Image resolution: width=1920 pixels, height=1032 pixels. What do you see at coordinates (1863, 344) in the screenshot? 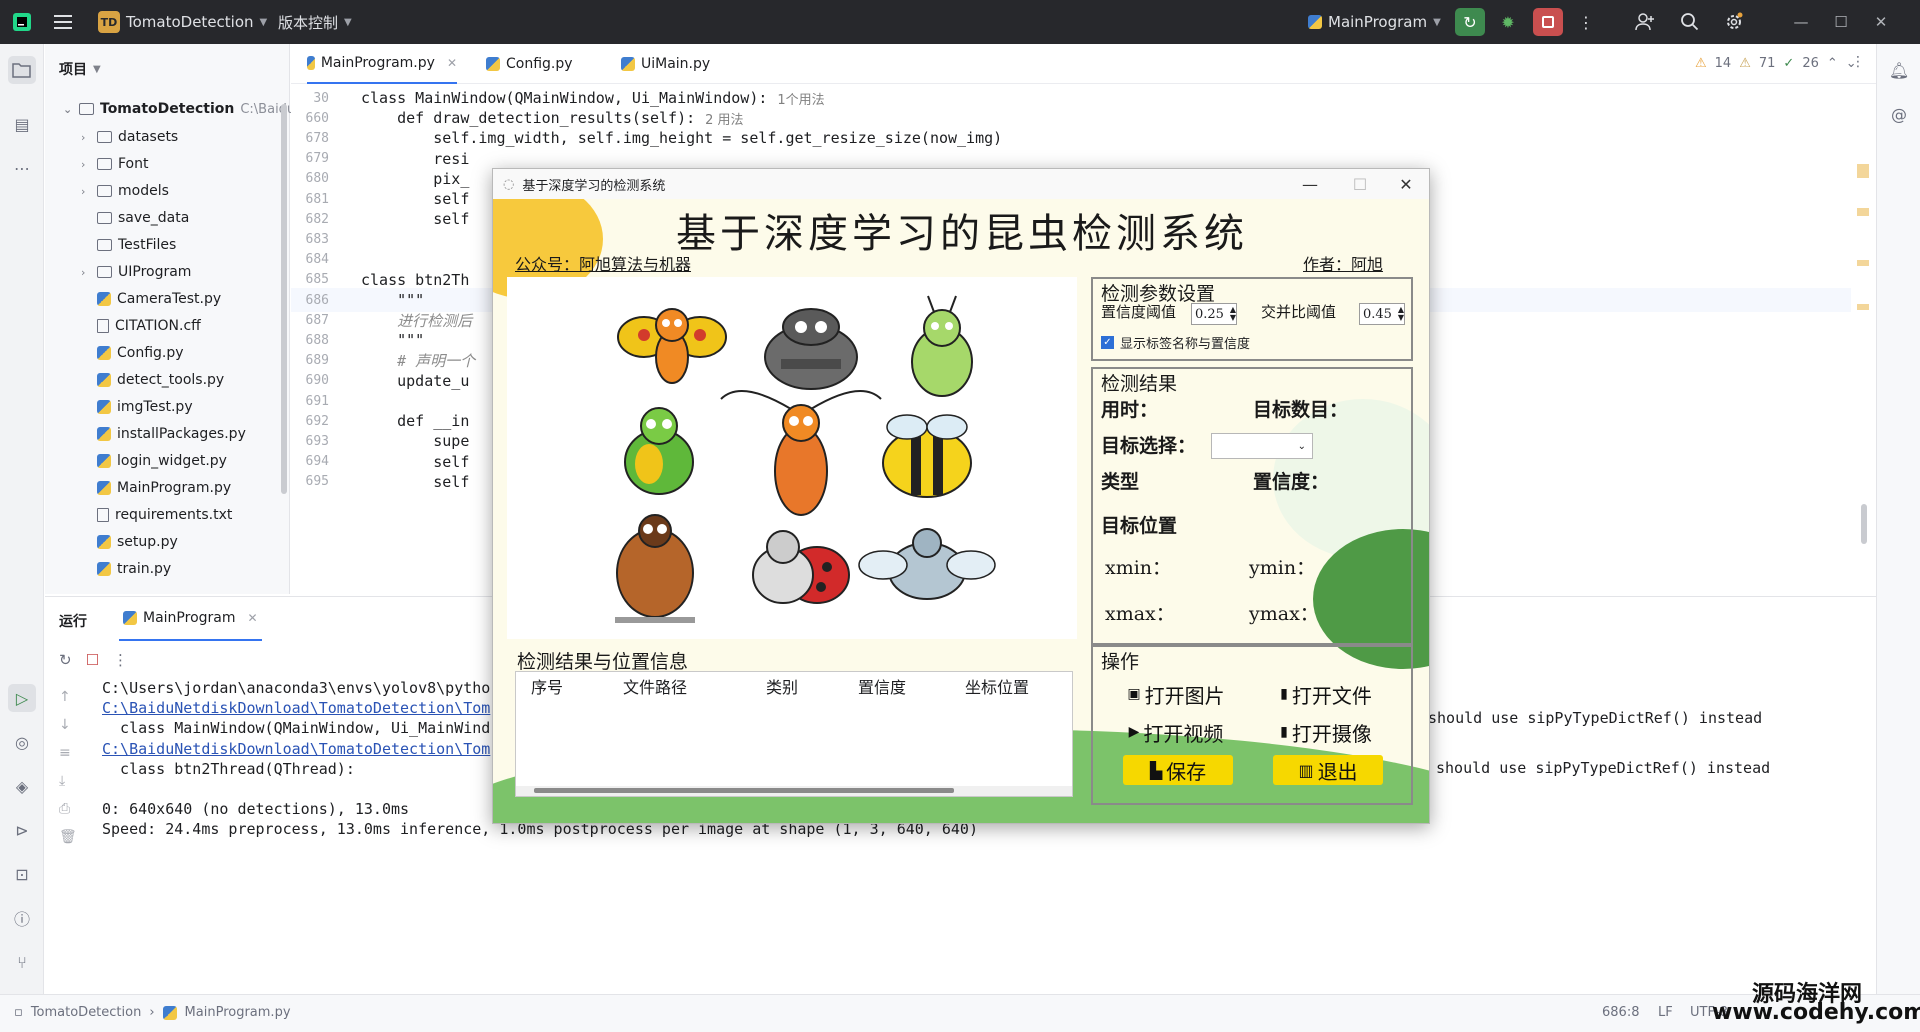
I see `error-stripe` at bounding box center [1863, 344].